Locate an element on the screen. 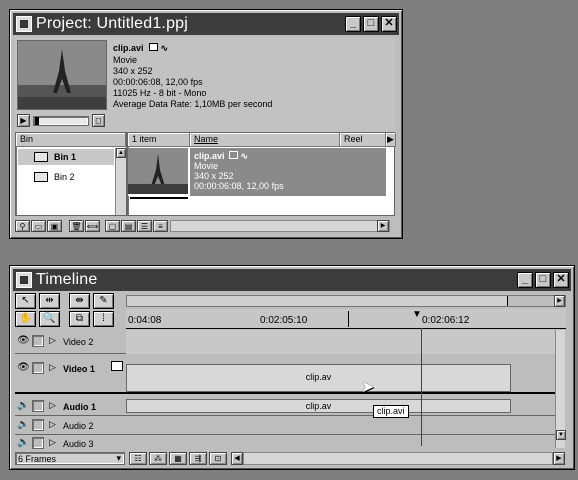 The image size is (578, 480). track-audio-1: 🔈 ▷ Audio 1 clip.av is located at coordinates (285, 407).